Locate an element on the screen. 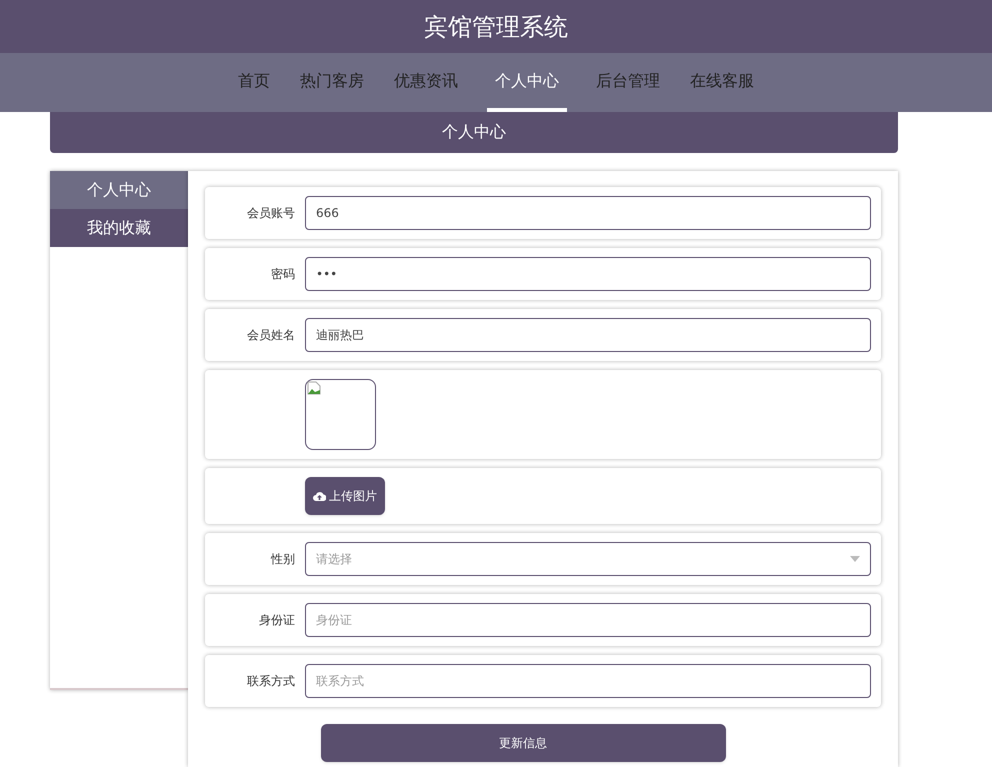 The height and width of the screenshot is (767, 992). cloud-upload-icon is located at coordinates (319, 496).